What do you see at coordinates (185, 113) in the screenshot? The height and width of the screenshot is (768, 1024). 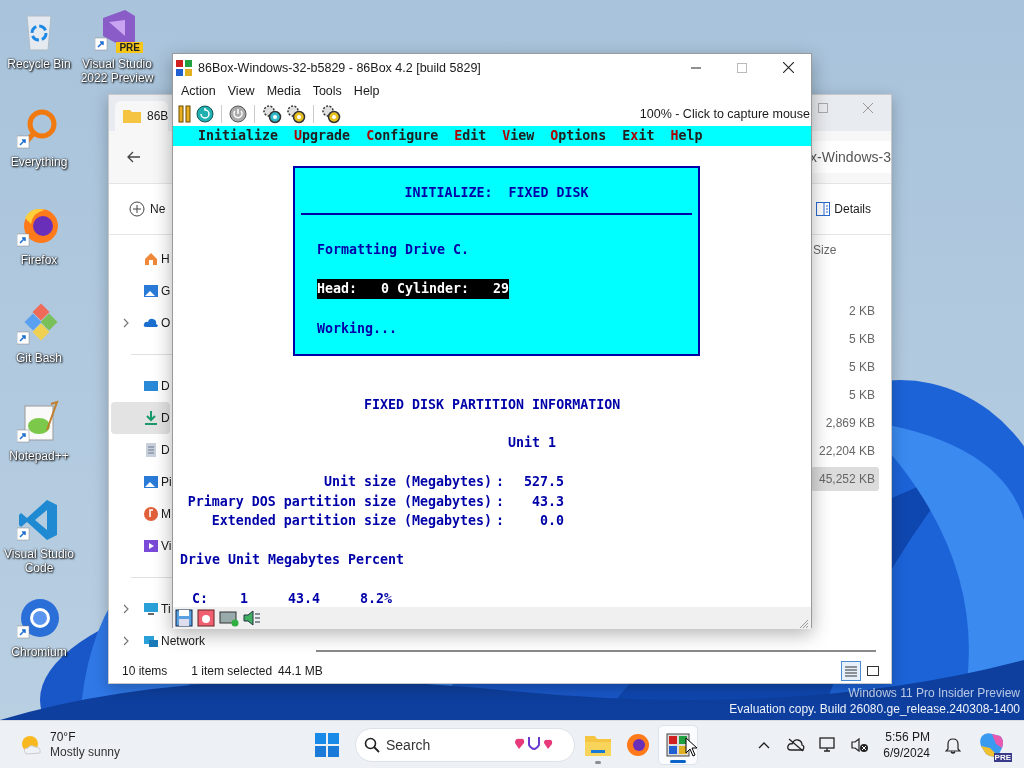 I see `pause-icon` at bounding box center [185, 113].